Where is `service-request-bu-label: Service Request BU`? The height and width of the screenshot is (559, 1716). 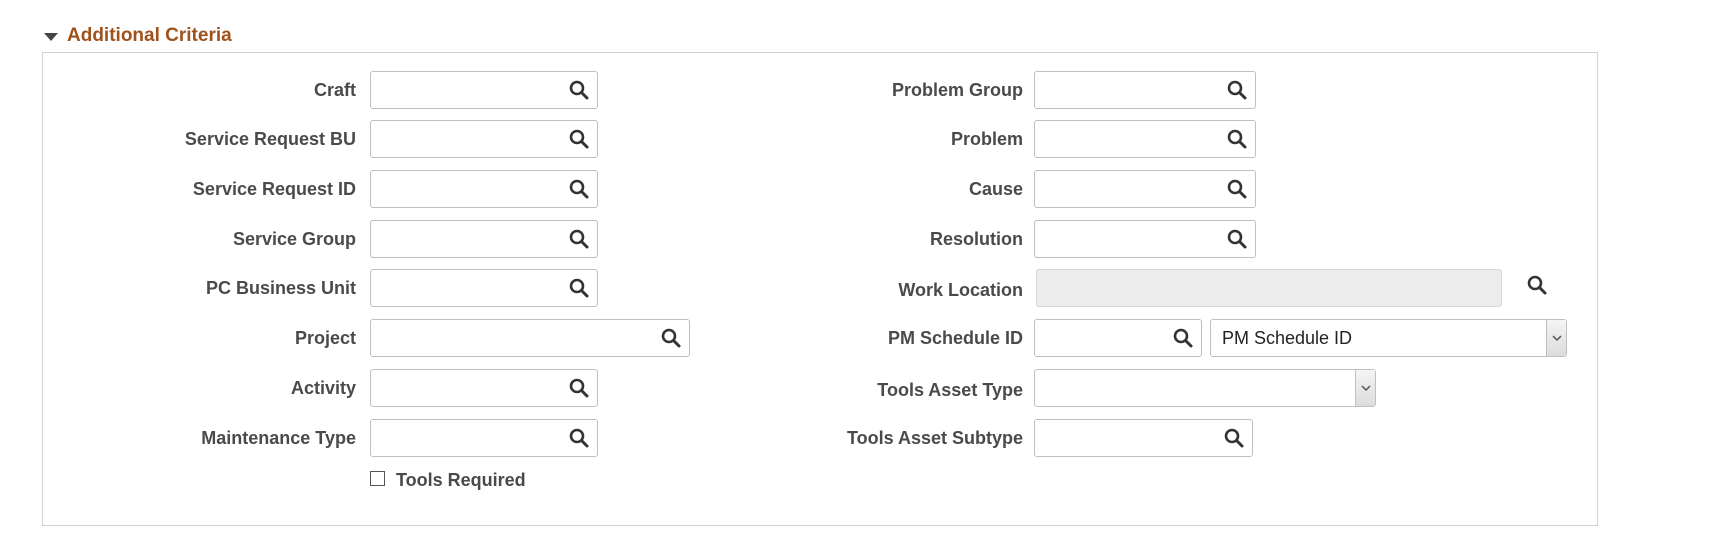 service-request-bu-label: Service Request BU is located at coordinates (270, 139).